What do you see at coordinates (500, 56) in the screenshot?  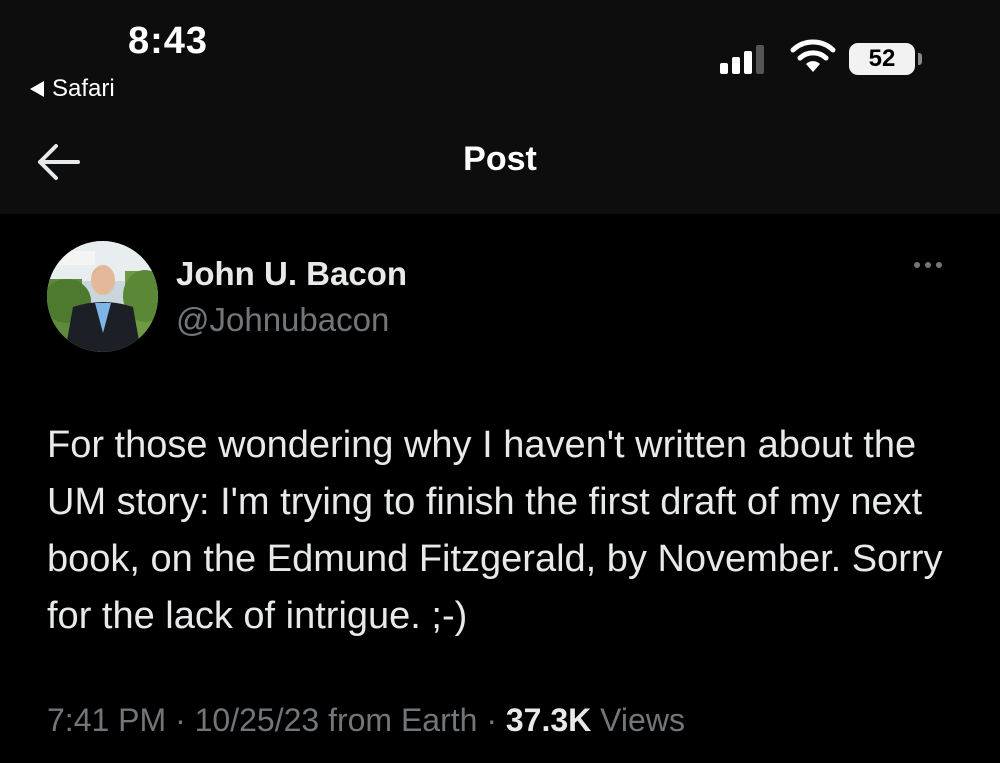 I see `status-bar: 8:43 Safari 52` at bounding box center [500, 56].